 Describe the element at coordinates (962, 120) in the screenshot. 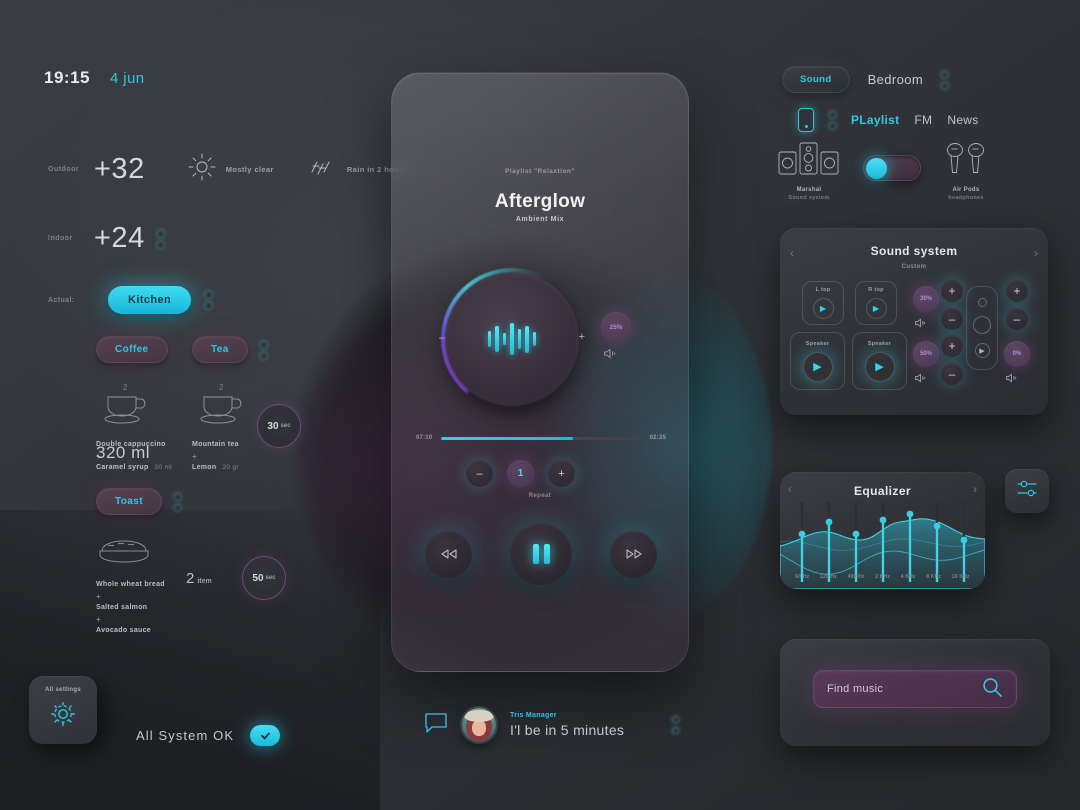

I see `tab-news: News` at that location.